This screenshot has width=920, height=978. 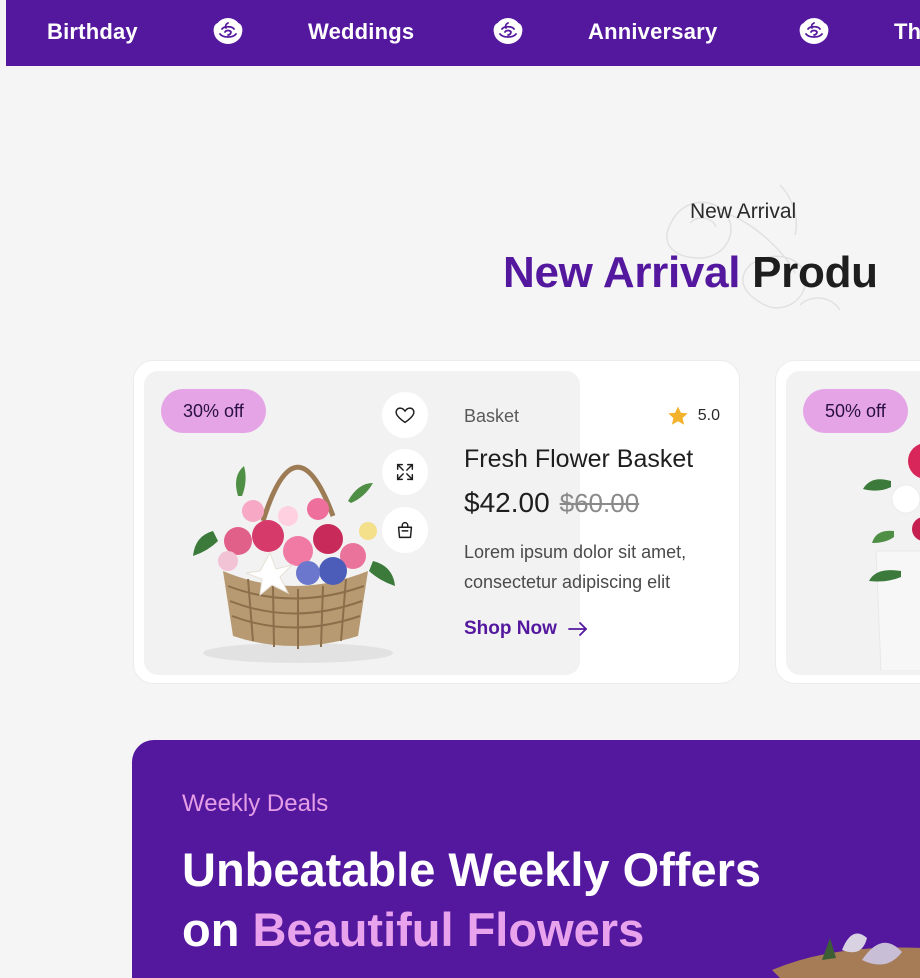 I want to click on section-title: New Arrival Produ, so click(x=690, y=273).